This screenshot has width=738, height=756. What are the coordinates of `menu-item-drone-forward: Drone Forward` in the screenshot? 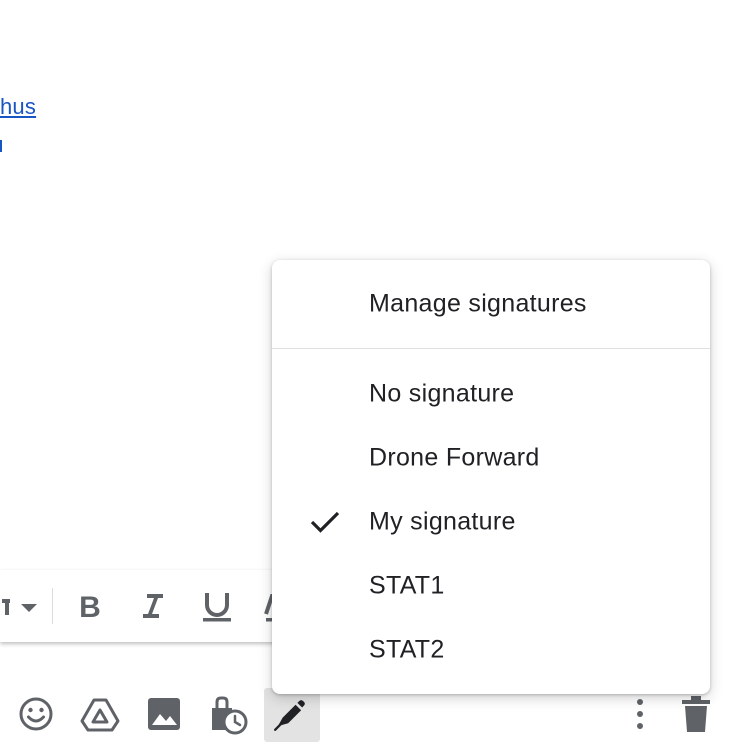 It's located at (491, 458).